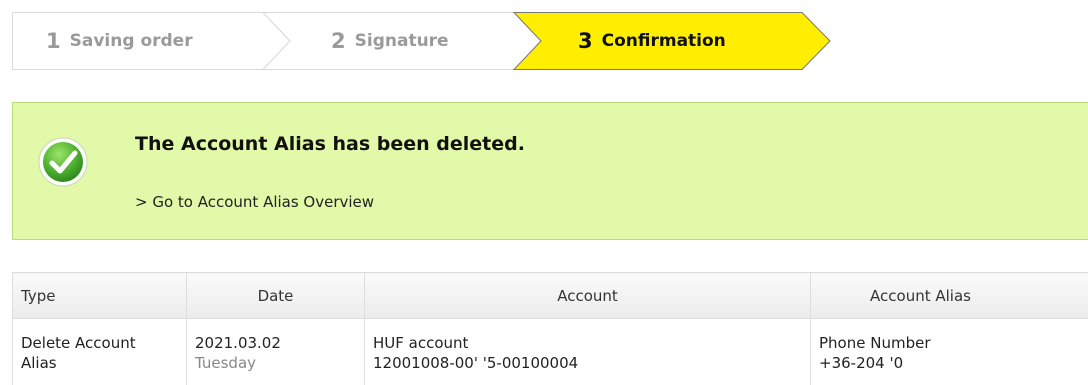 Image resolution: width=1088 pixels, height=385 pixels. Describe the element at coordinates (875, 343) in the screenshot. I see `alias-type: Phone Number` at that location.